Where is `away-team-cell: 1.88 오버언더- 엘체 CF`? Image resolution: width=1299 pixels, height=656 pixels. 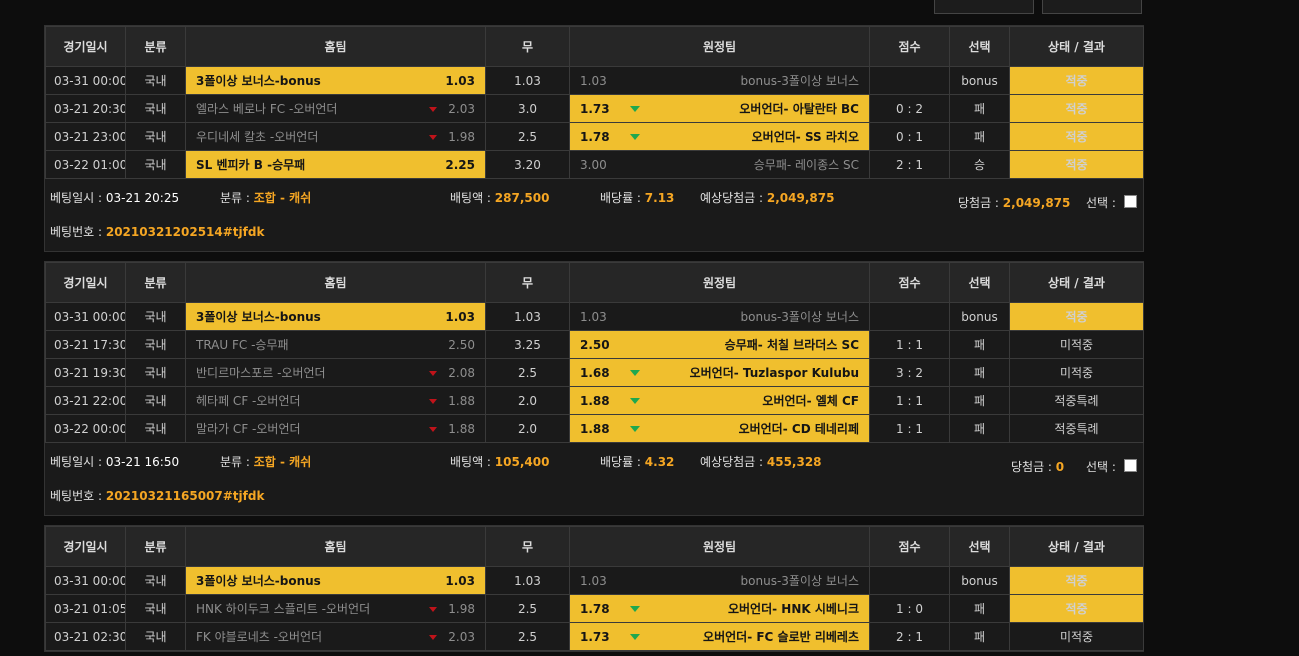
away-team-cell: 1.88 오버언더- 엘체 CF is located at coordinates (719, 400).